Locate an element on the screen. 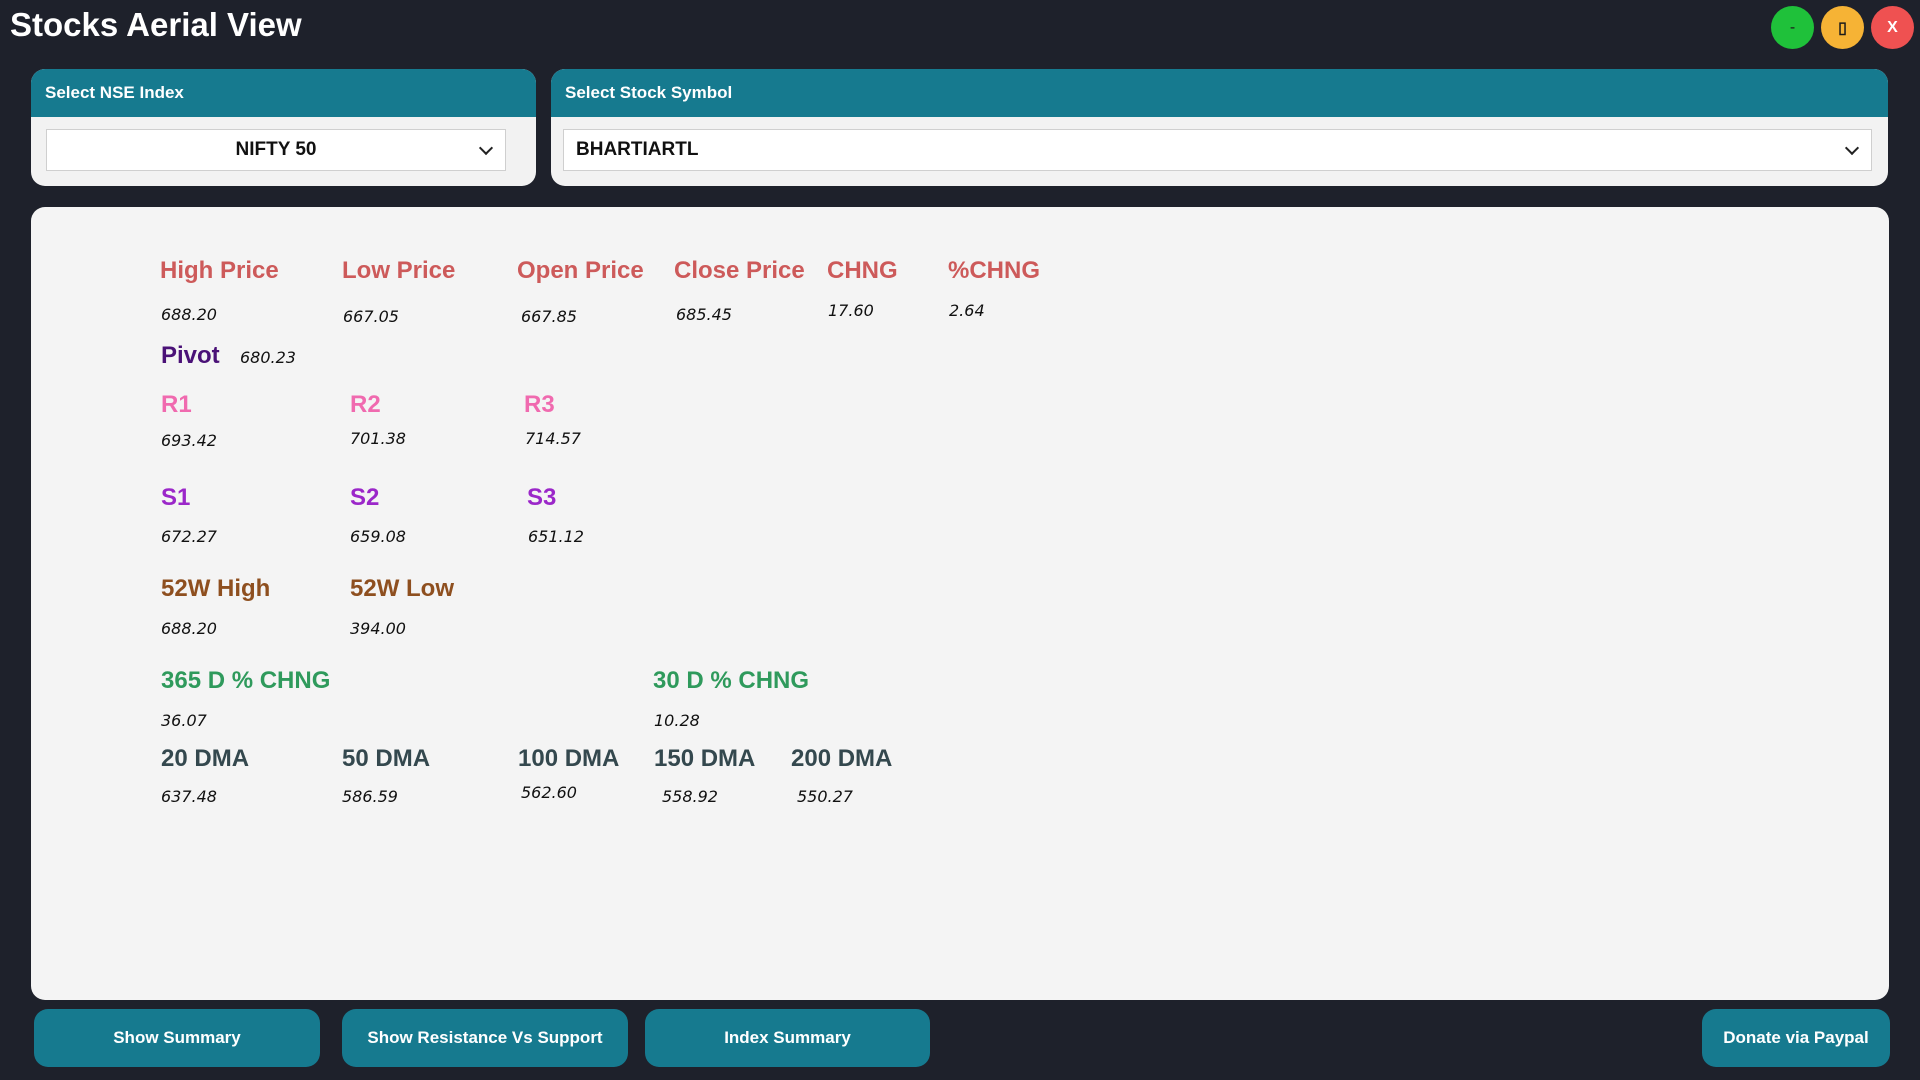 The height and width of the screenshot is (1080, 1920). s3-label: S3 is located at coordinates (542, 497).